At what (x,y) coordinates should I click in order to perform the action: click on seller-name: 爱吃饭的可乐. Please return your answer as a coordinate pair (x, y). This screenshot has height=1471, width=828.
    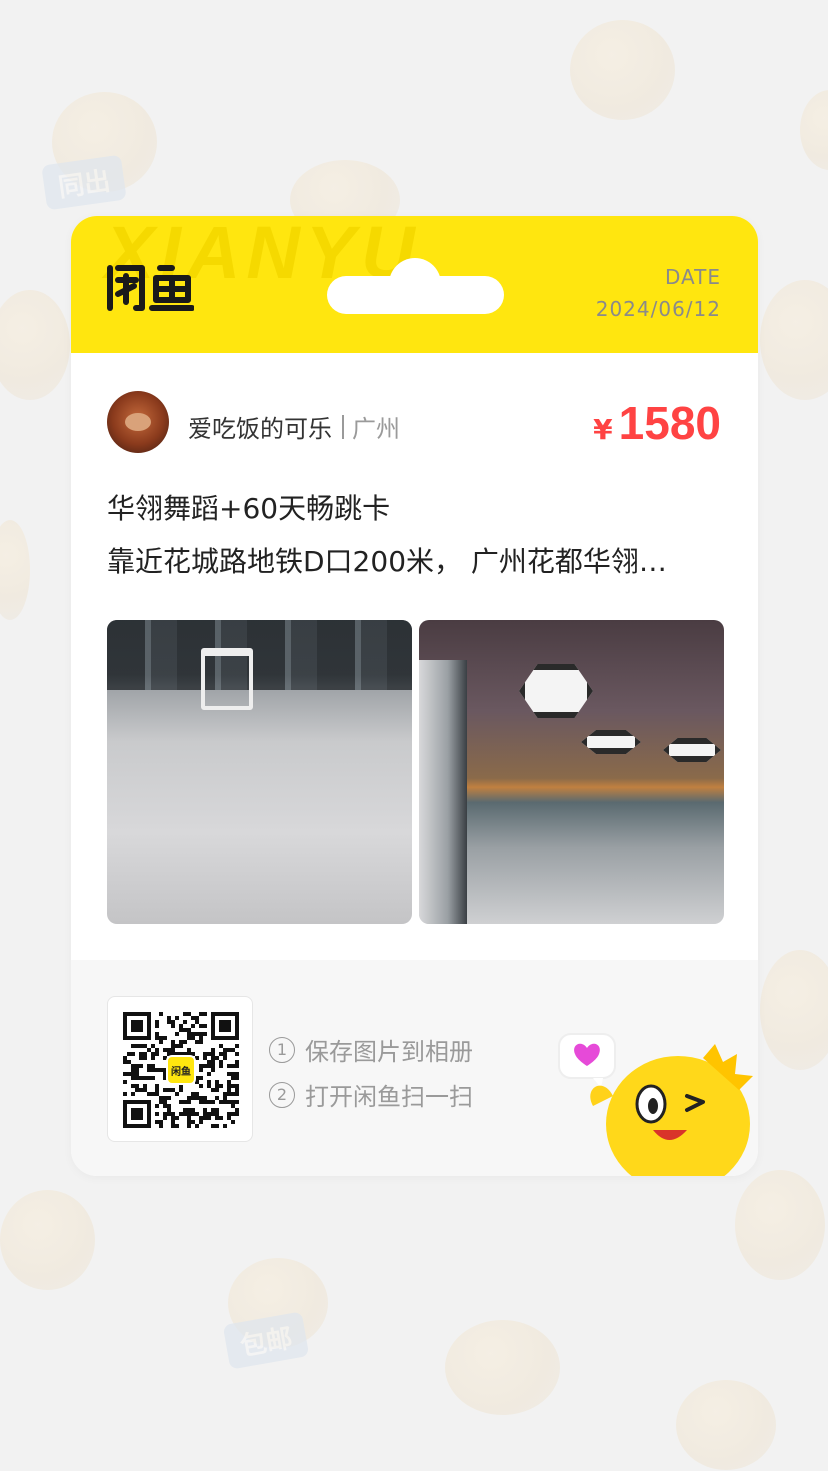
    Looking at the image, I should click on (260, 429).